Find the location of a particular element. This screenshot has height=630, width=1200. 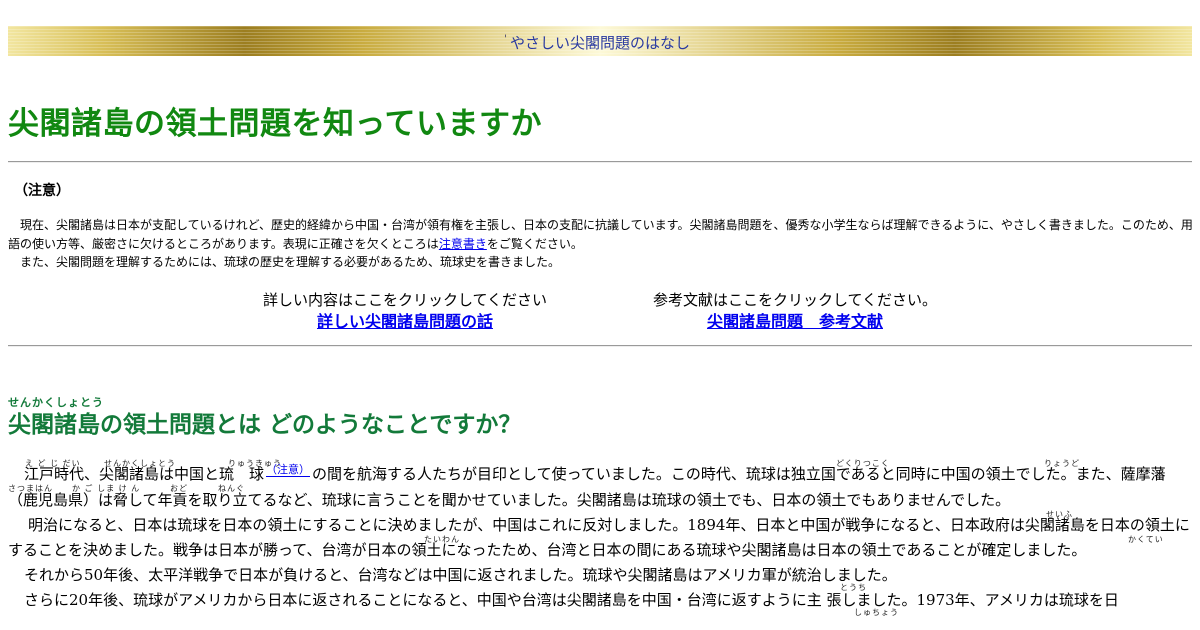

reference-link-column: 参考文献はここをクリックしてください。 尖閣諸島問題 参考文献 is located at coordinates (795, 312).